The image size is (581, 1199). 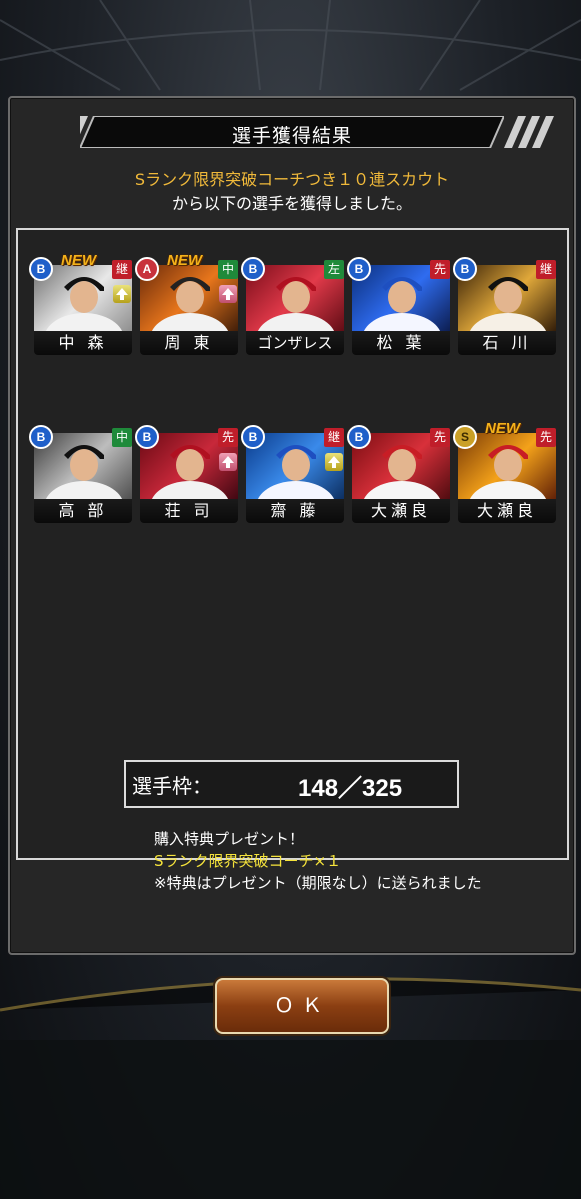 What do you see at coordinates (187, 303) in the screenshot?
I see `player-card: 周 東 A 中 NEW` at bounding box center [187, 303].